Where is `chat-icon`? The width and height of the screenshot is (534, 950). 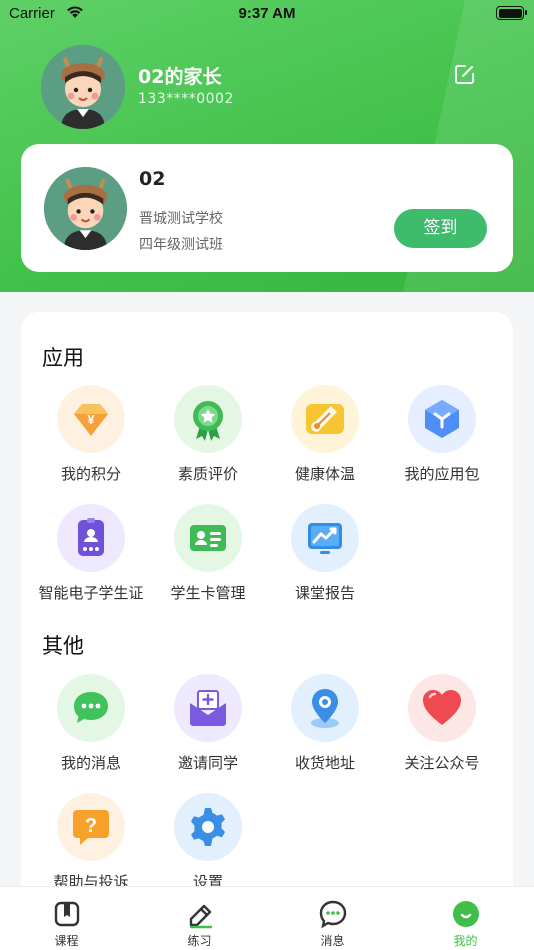
chat-icon is located at coordinates (332, 914).